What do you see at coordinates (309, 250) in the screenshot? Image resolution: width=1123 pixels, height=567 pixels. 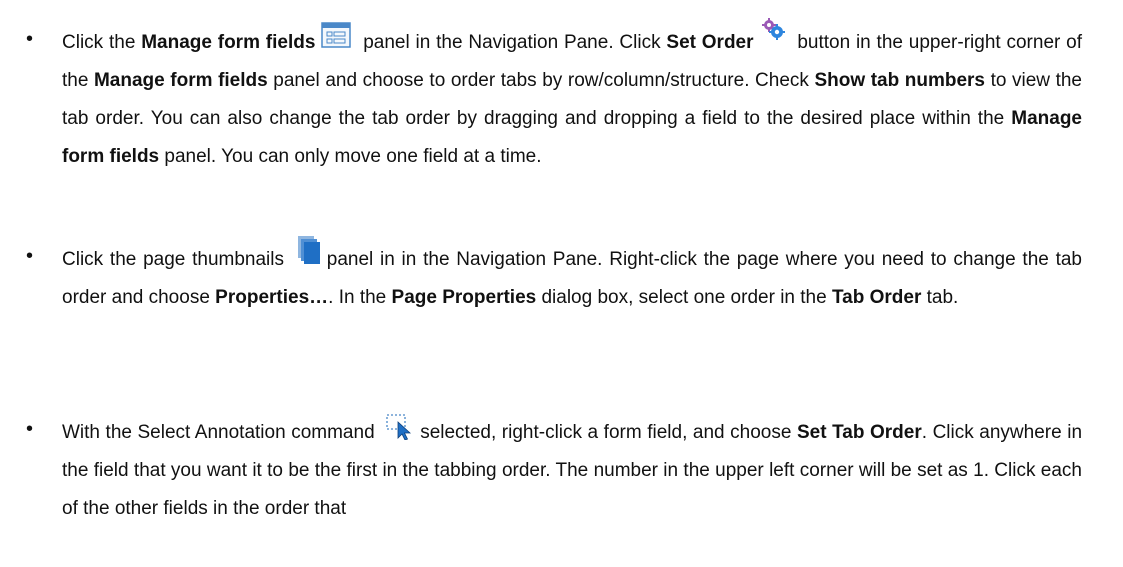 I see `page-thumbnails-icon` at bounding box center [309, 250].